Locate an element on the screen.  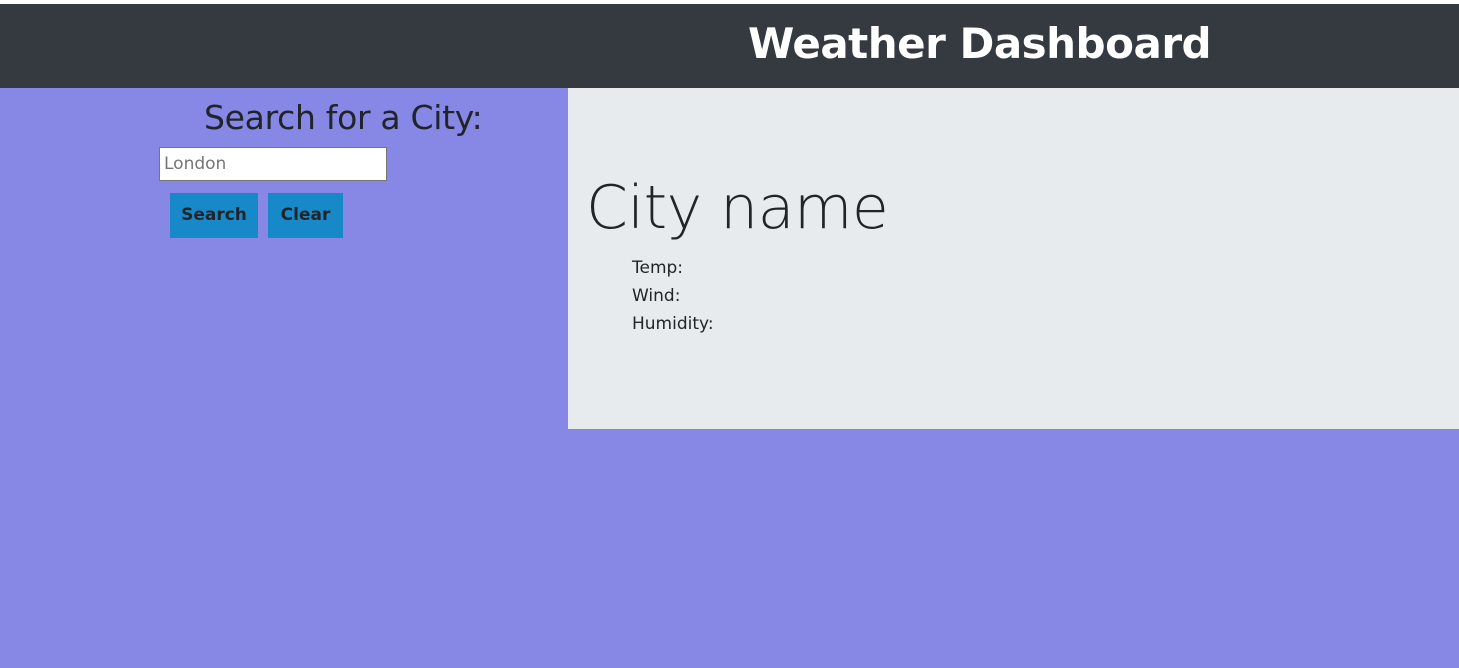
clear-button: Clear is located at coordinates (305, 215).